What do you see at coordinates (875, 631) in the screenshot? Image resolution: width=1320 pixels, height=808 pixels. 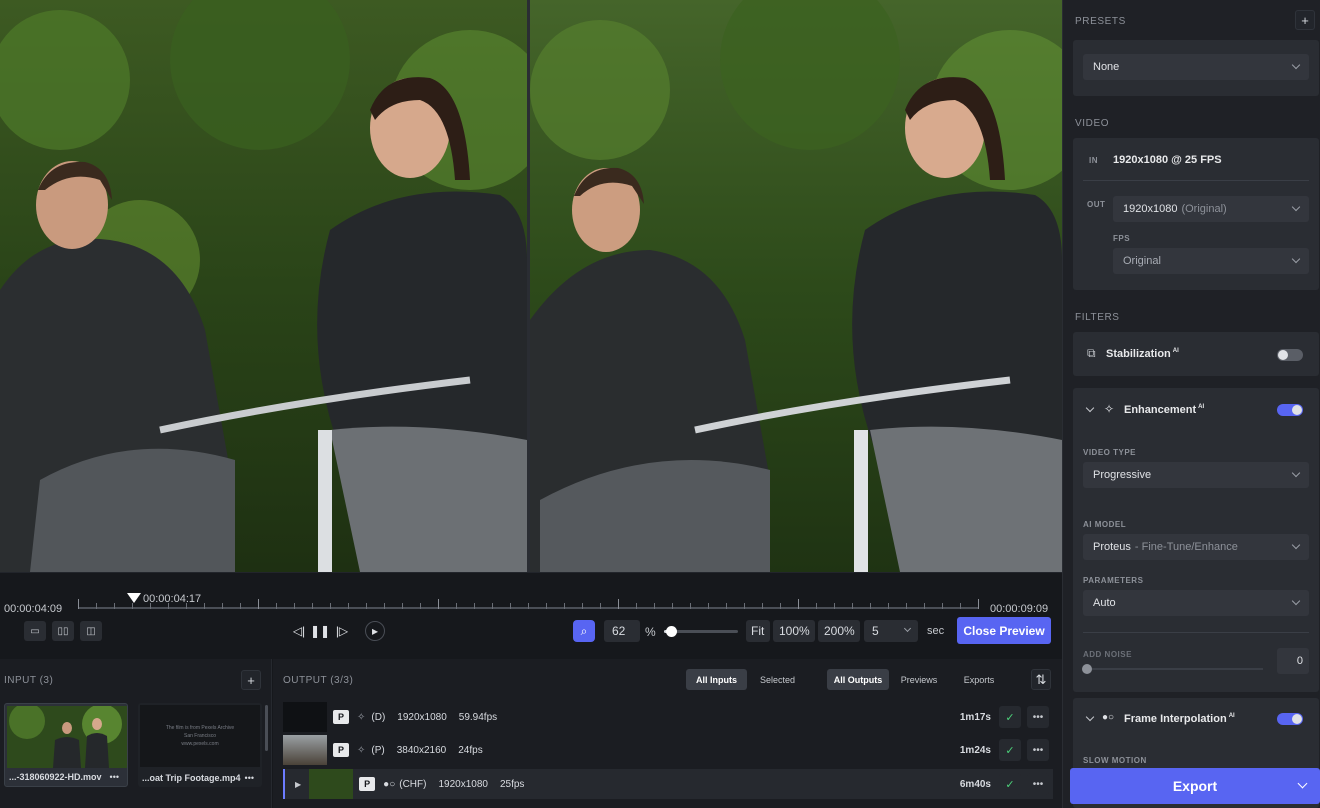 I see `seconds-value: 5` at bounding box center [875, 631].